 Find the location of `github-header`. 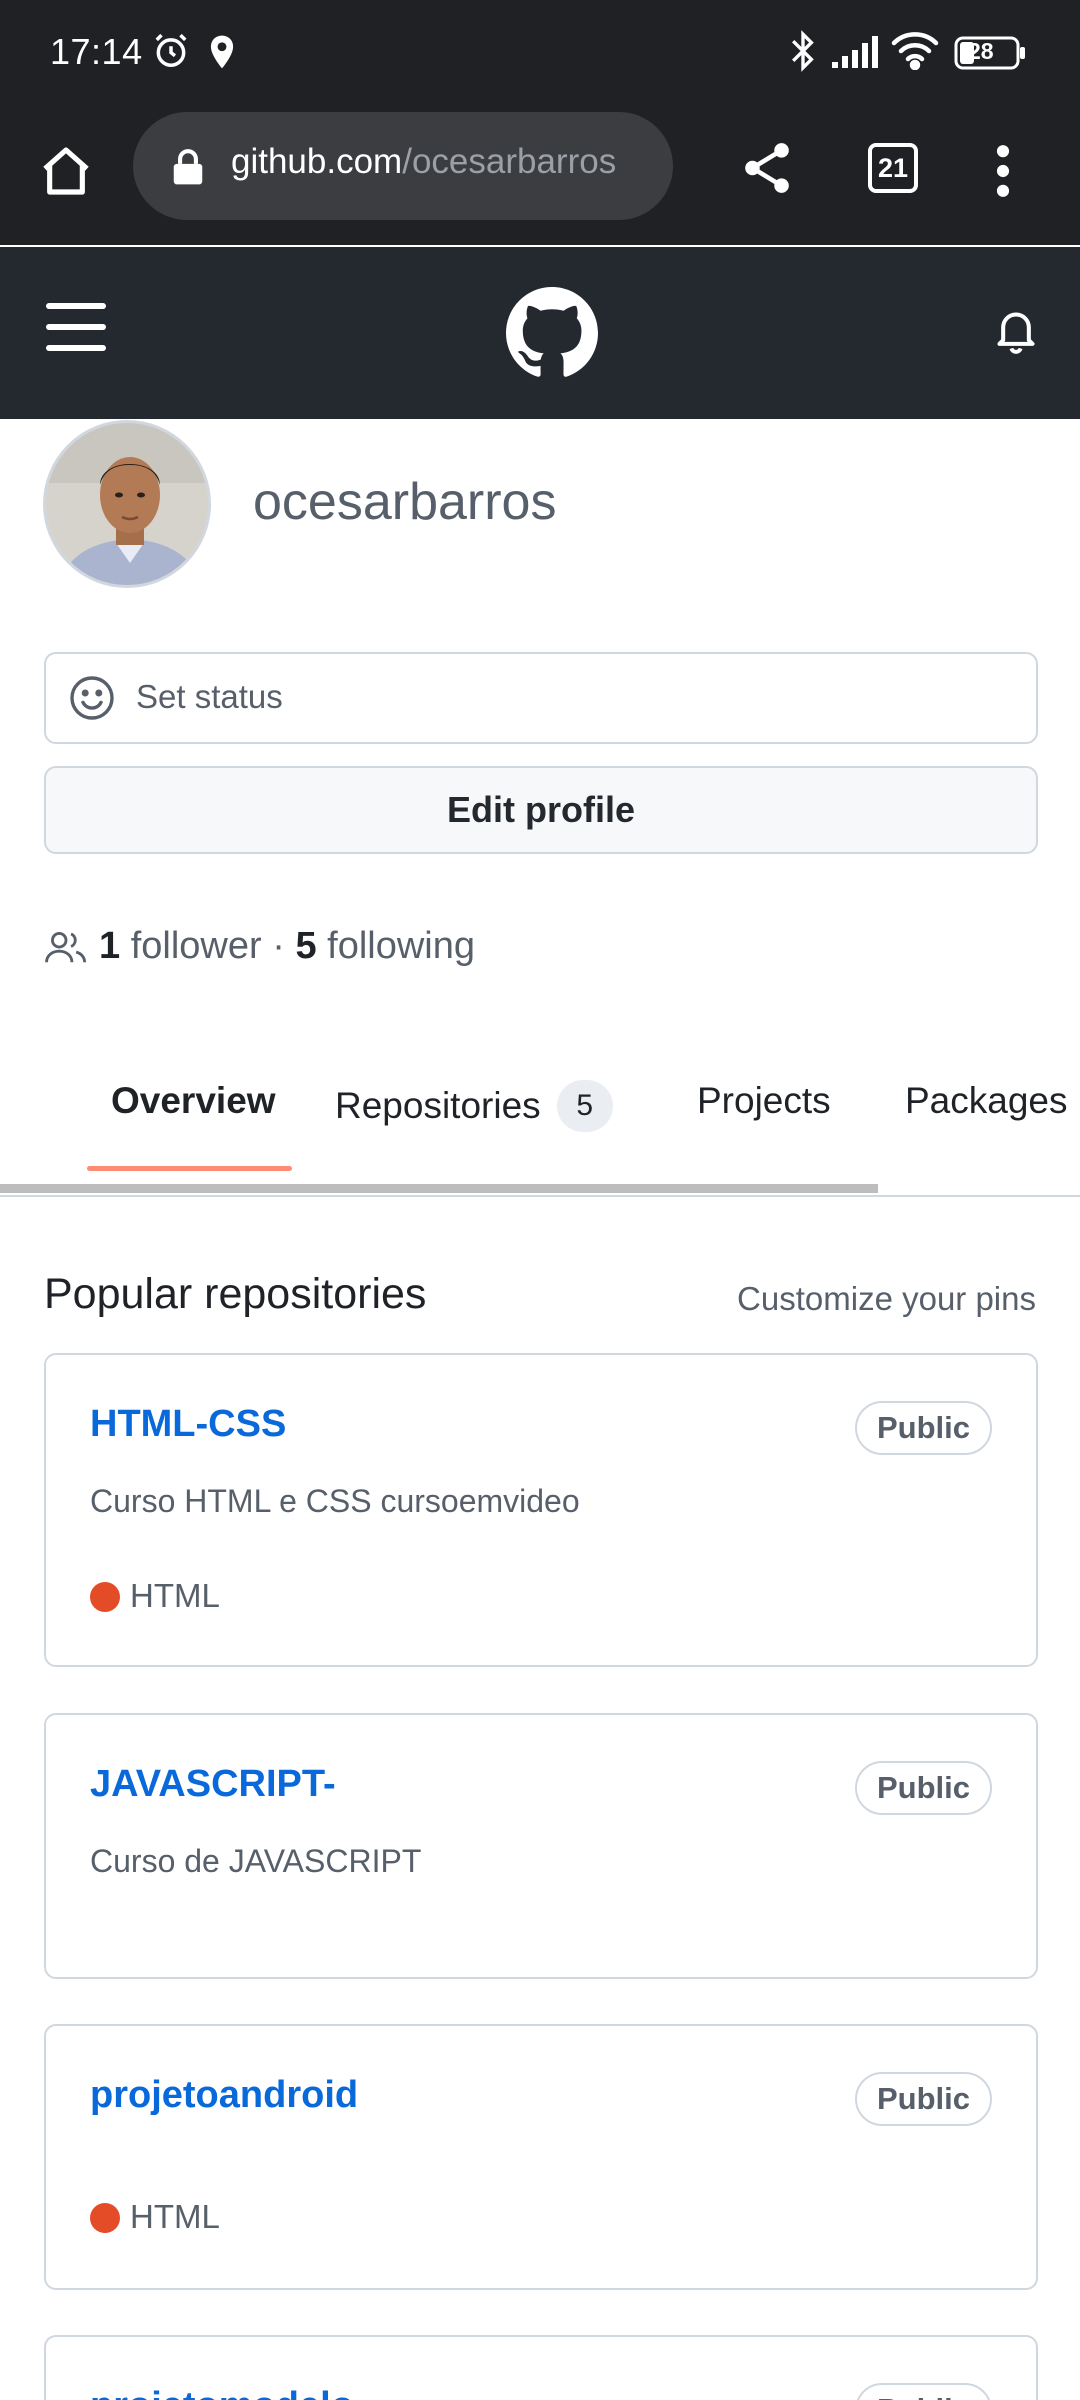

github-header is located at coordinates (540, 333).